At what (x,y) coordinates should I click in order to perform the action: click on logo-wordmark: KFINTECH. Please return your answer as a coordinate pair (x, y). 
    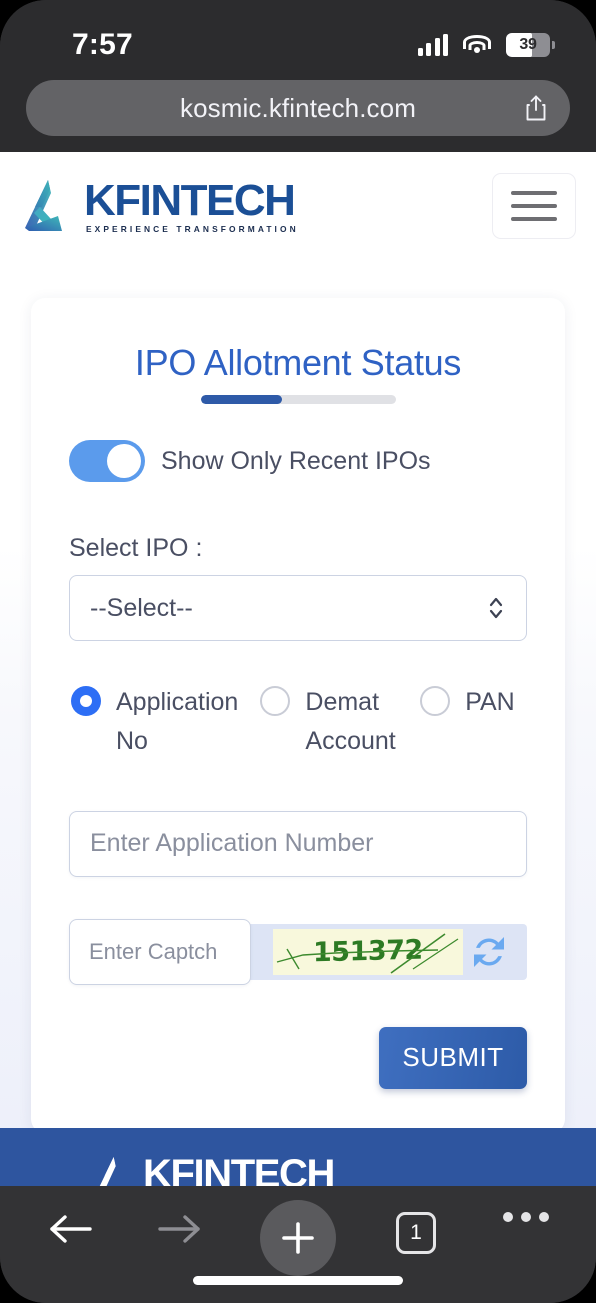
    Looking at the image, I should click on (190, 200).